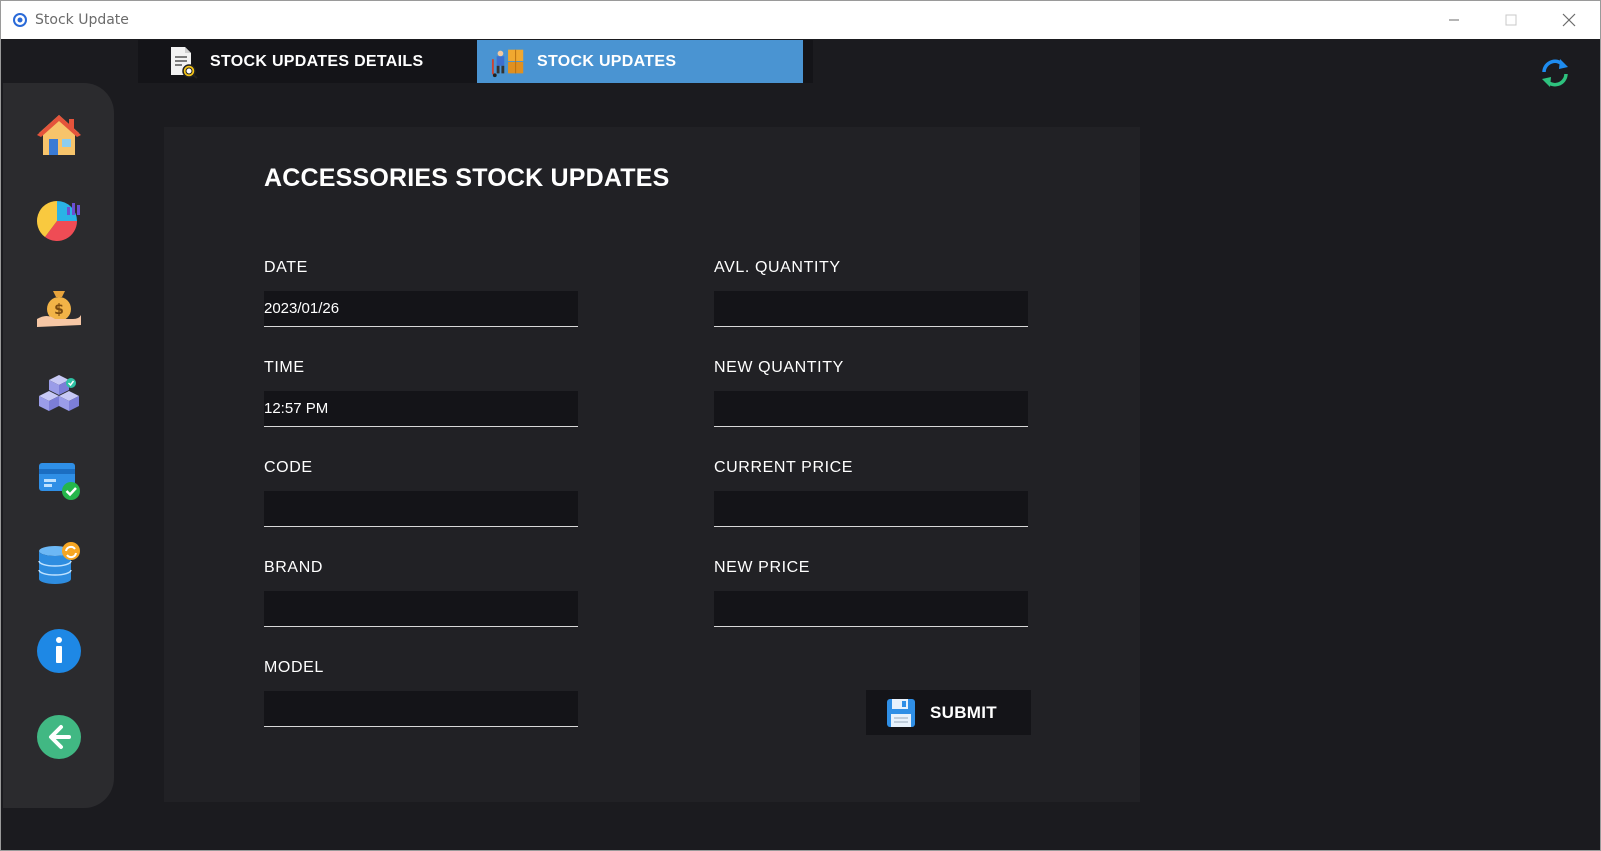 The image size is (1601, 851). I want to click on avl-quantity-label: AVL. QUANTITY, so click(777, 267).